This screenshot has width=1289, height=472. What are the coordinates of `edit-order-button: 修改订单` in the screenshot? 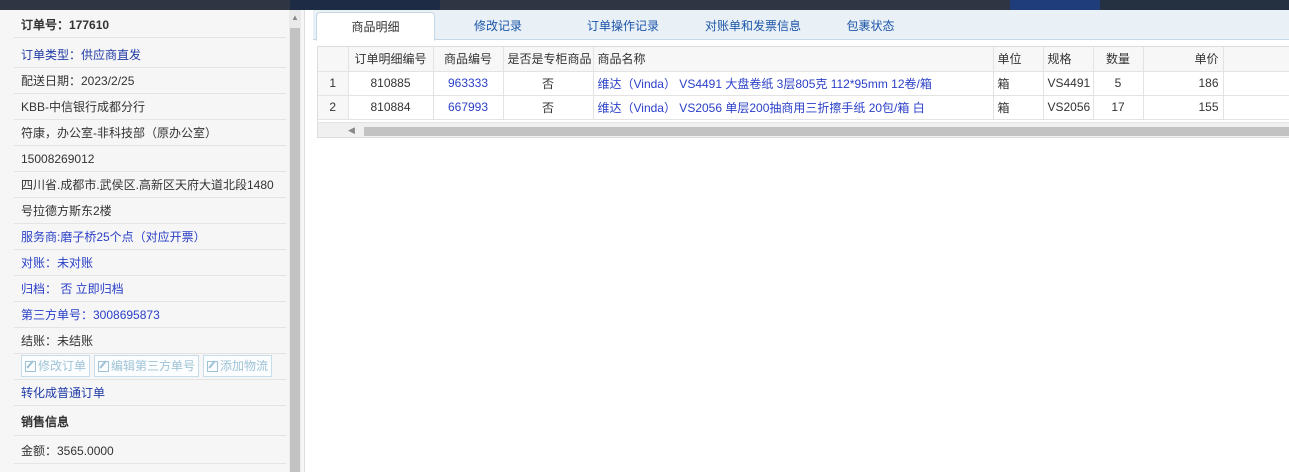 It's located at (56, 366).